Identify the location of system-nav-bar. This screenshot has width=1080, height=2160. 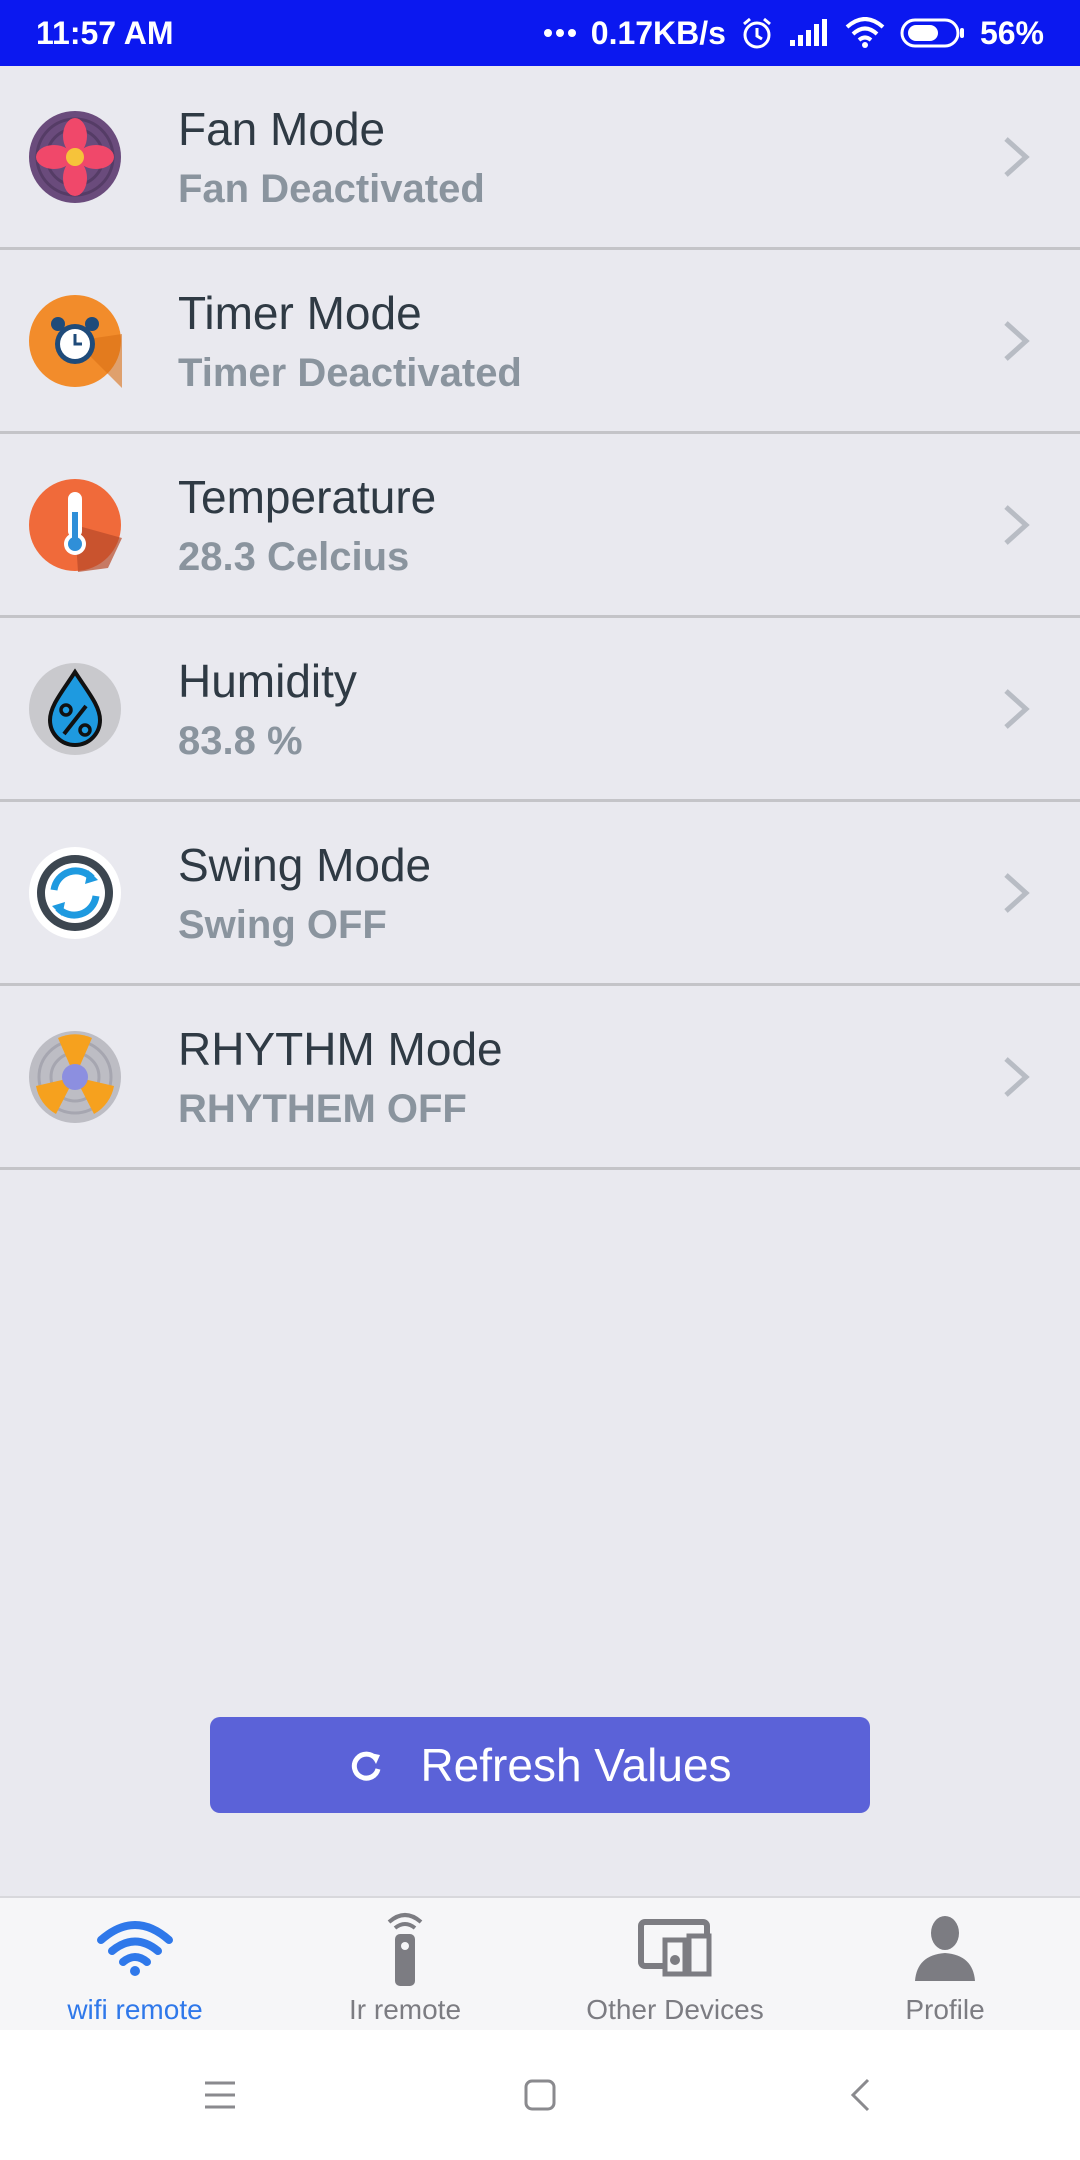
(540, 2095).